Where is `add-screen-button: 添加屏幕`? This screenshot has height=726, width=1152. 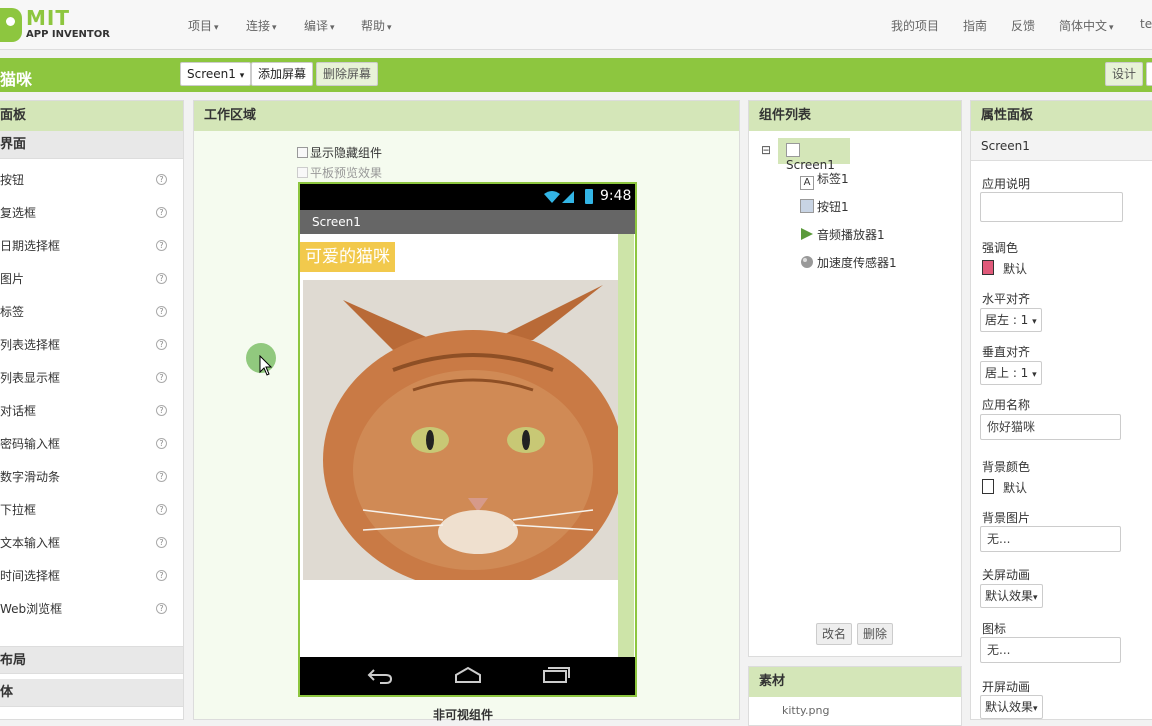
add-screen-button: 添加屏幕 is located at coordinates (282, 74).